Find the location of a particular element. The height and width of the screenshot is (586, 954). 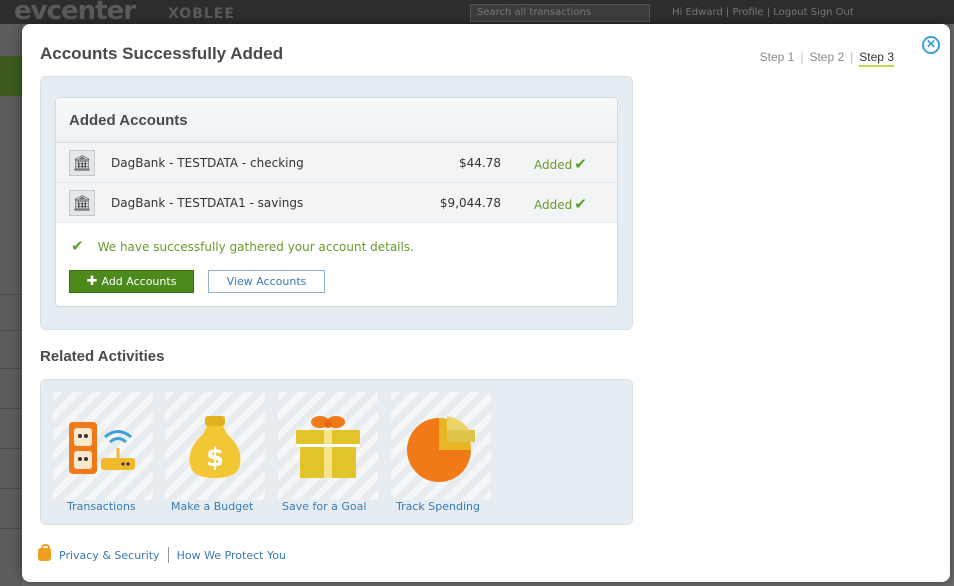

step-3-active: Step 3 is located at coordinates (876, 58).